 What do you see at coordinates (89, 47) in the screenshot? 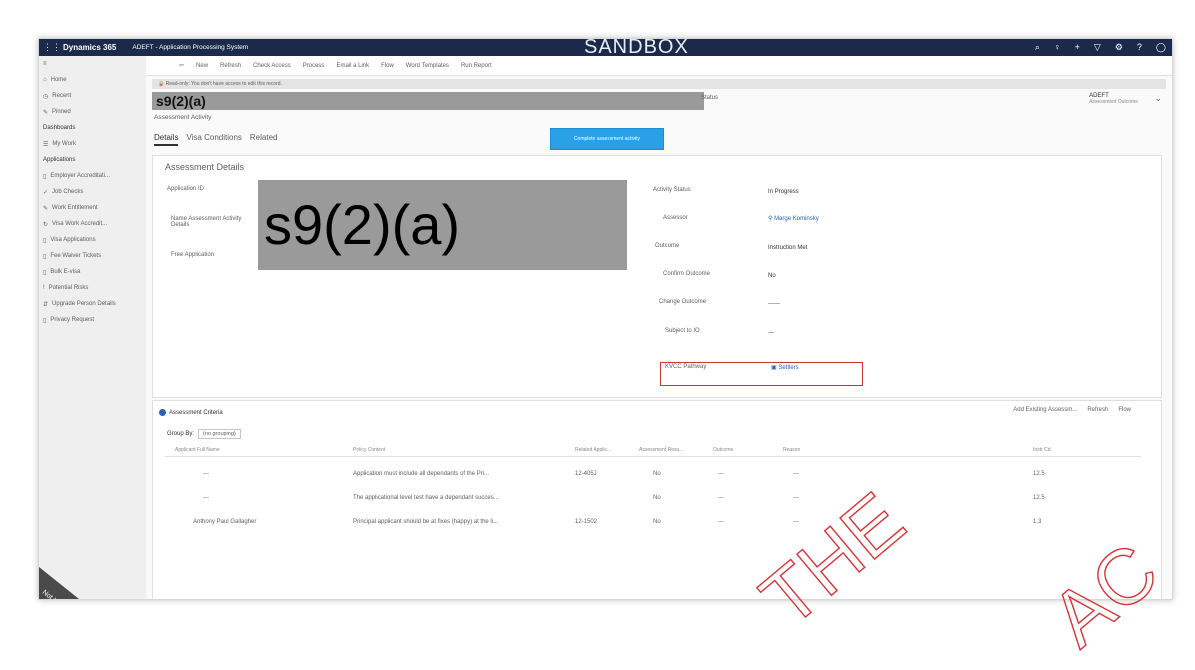
I see `product-brand: Dynamics 365` at bounding box center [89, 47].